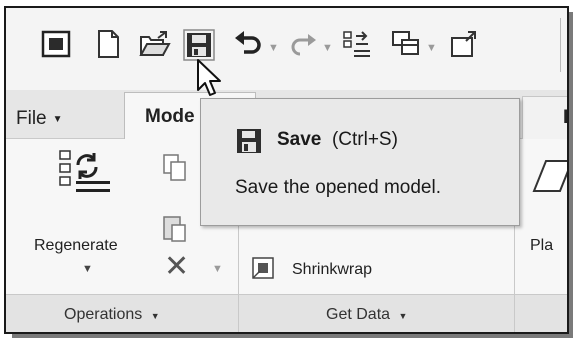 The width and height of the screenshot is (577, 341). I want to click on tooltip-title-text: Save, so click(299, 139).